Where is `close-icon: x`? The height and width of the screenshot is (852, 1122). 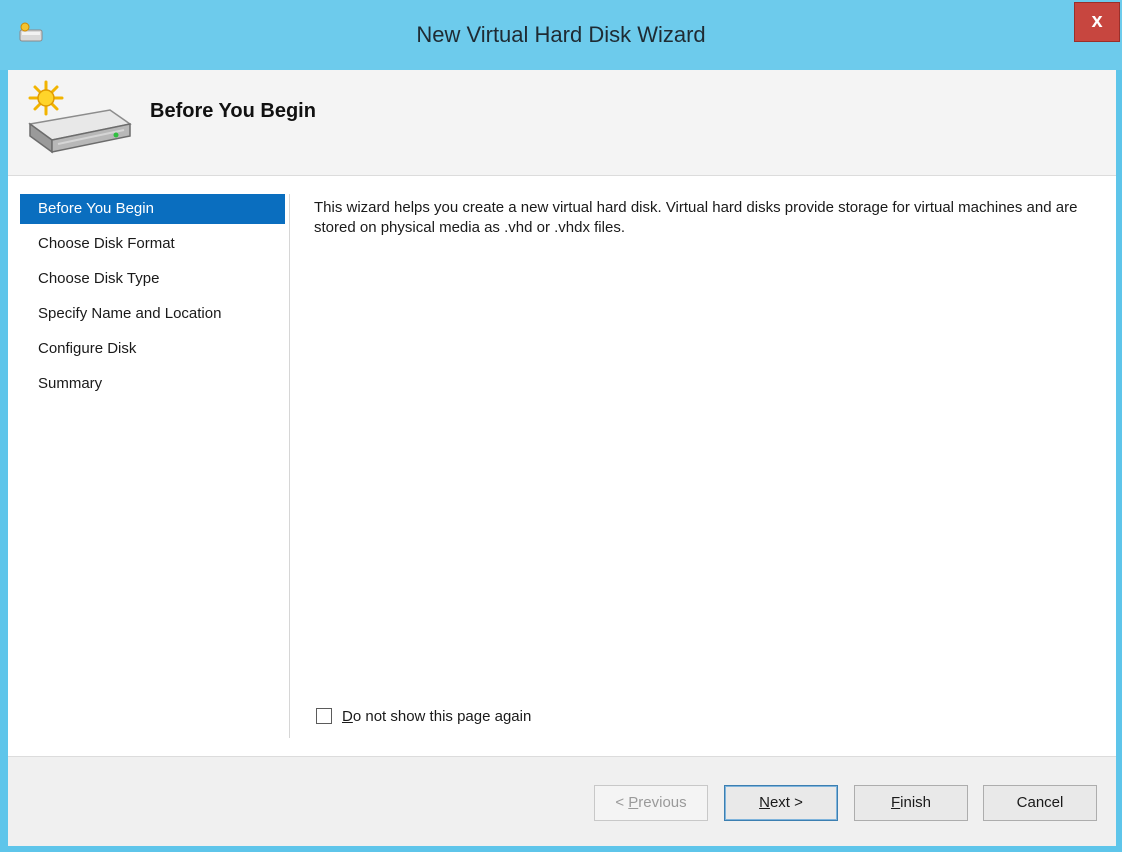 close-icon: x is located at coordinates (1097, 21).